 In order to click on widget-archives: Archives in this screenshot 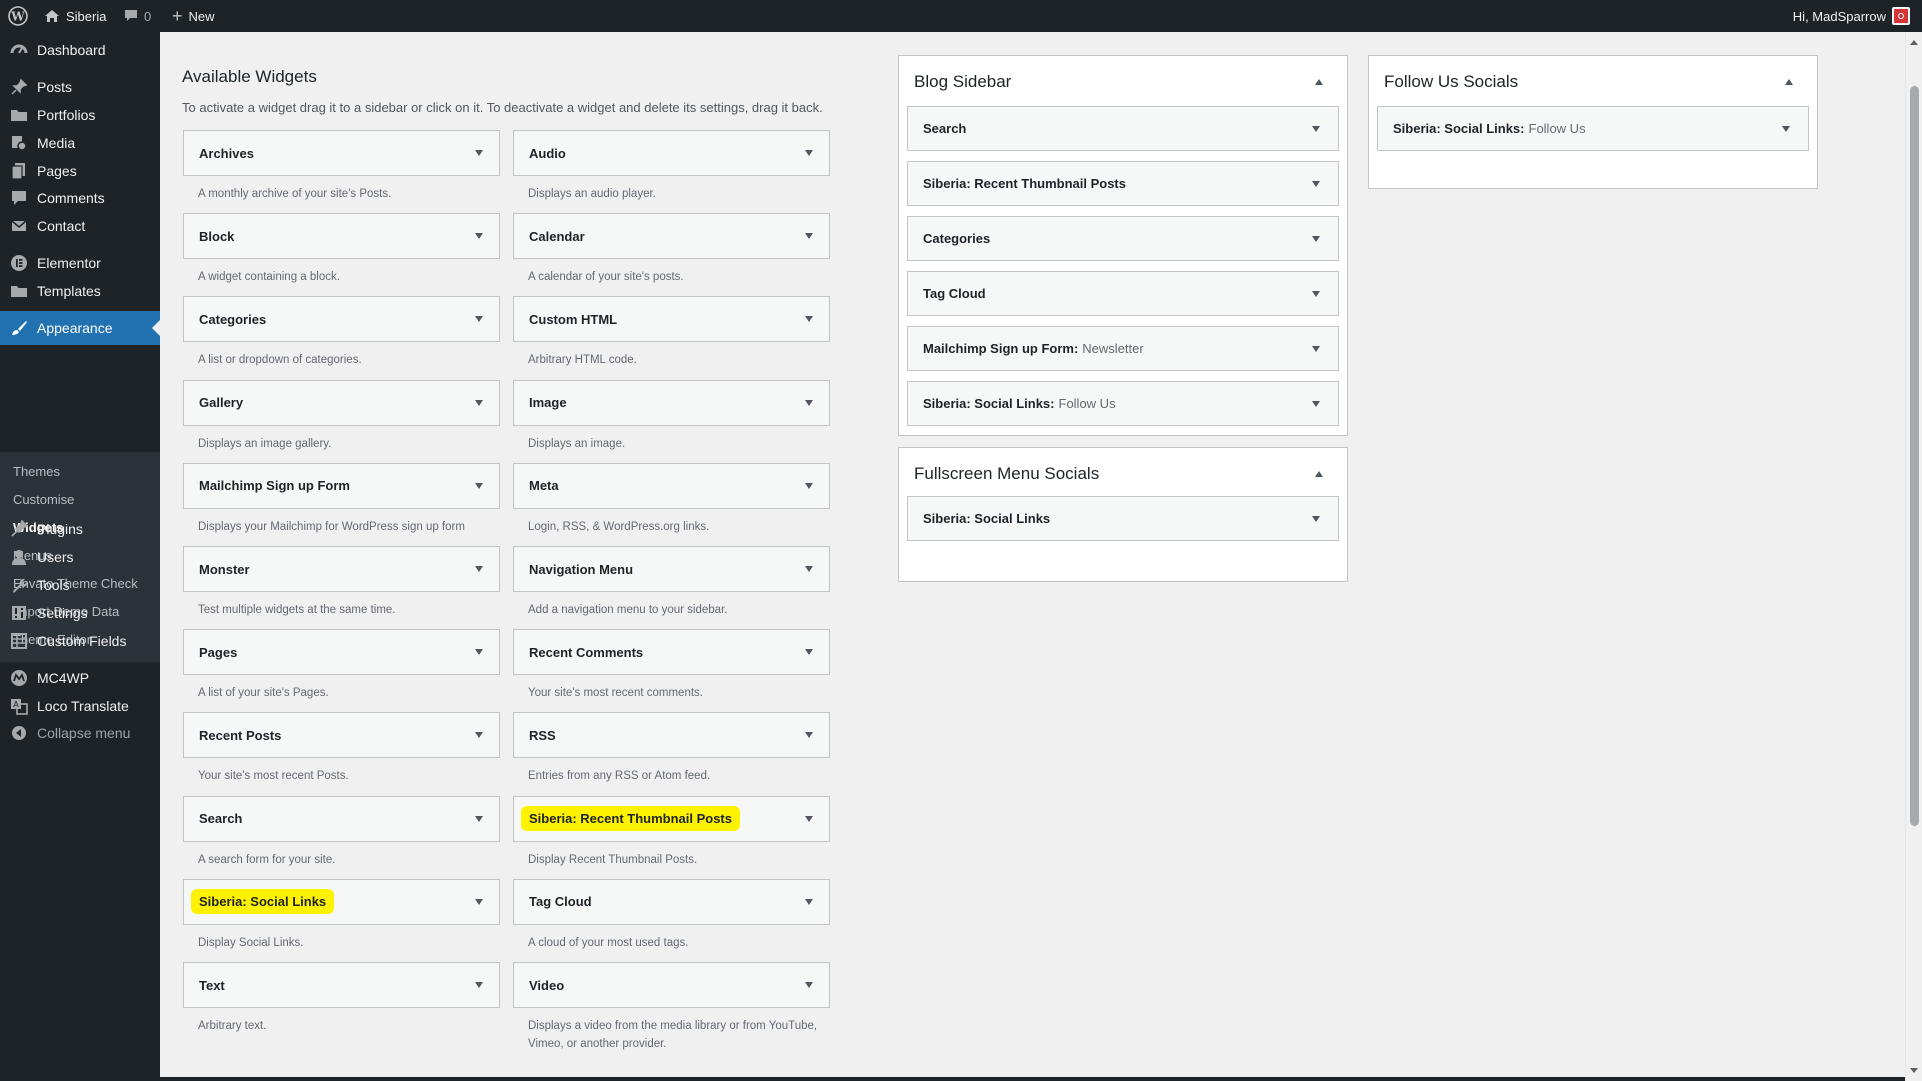, I will do `click(341, 153)`.